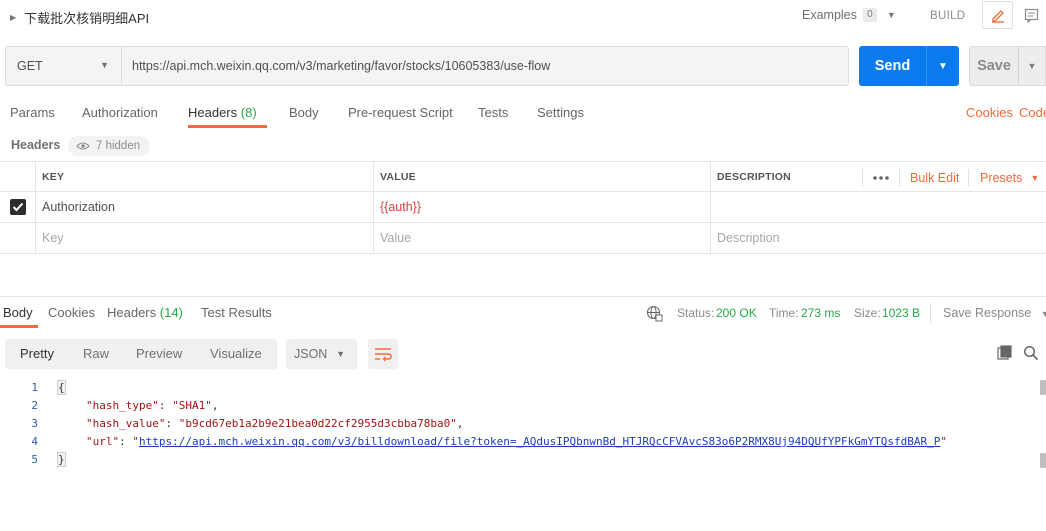 This screenshot has width=1046, height=531. I want to click on edit-button, so click(997, 15).